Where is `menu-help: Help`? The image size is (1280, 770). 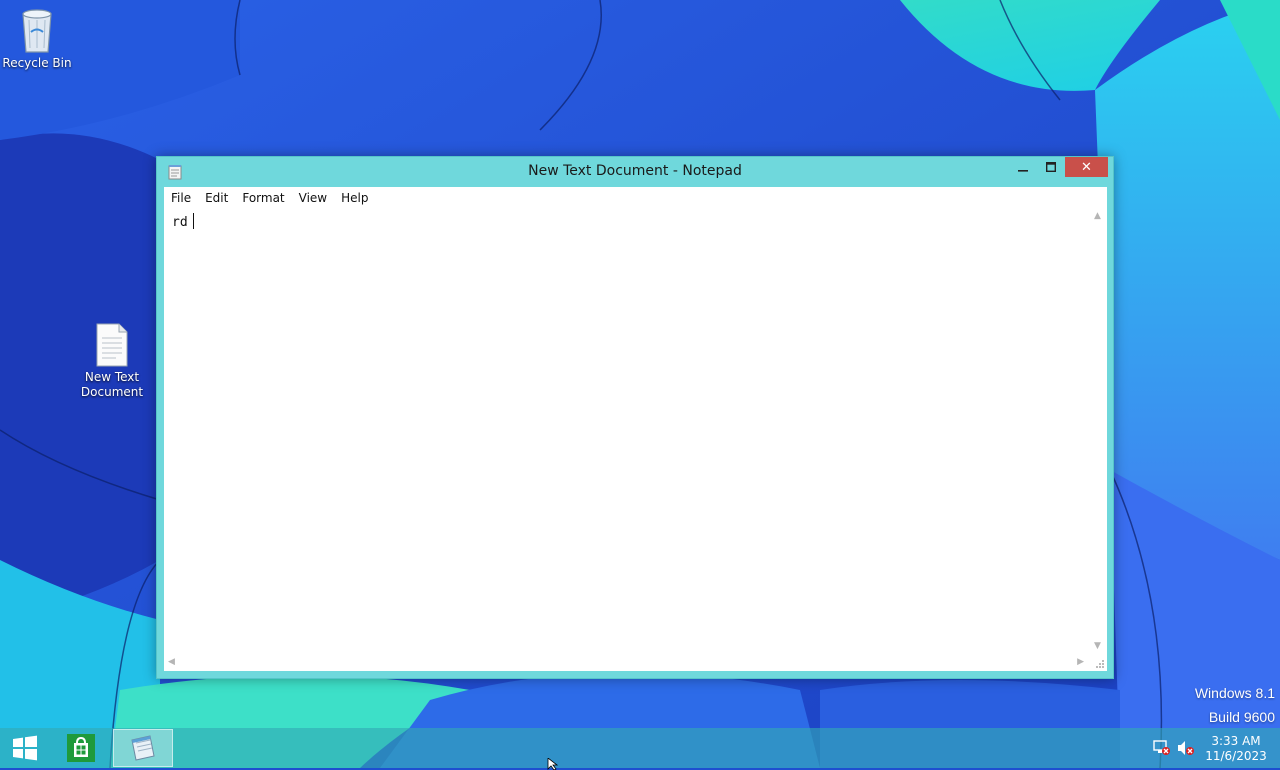 menu-help: Help is located at coordinates (354, 198).